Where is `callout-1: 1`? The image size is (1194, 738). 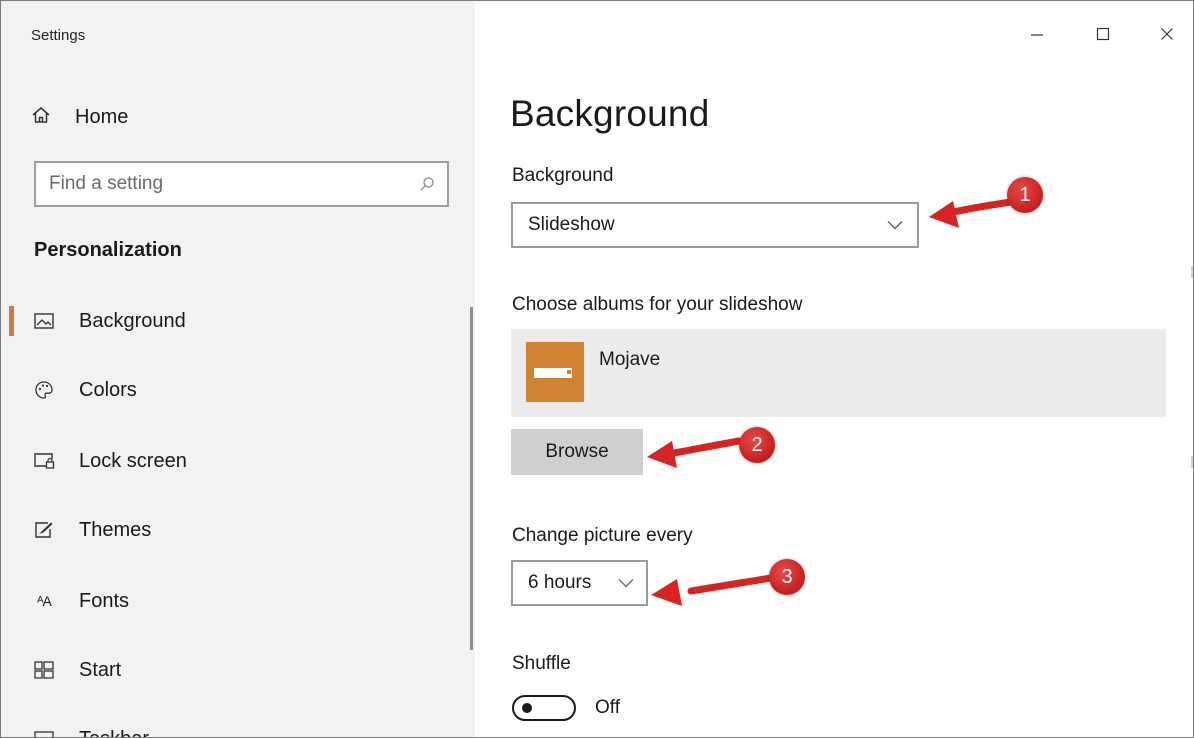 callout-1: 1 is located at coordinates (1025, 195).